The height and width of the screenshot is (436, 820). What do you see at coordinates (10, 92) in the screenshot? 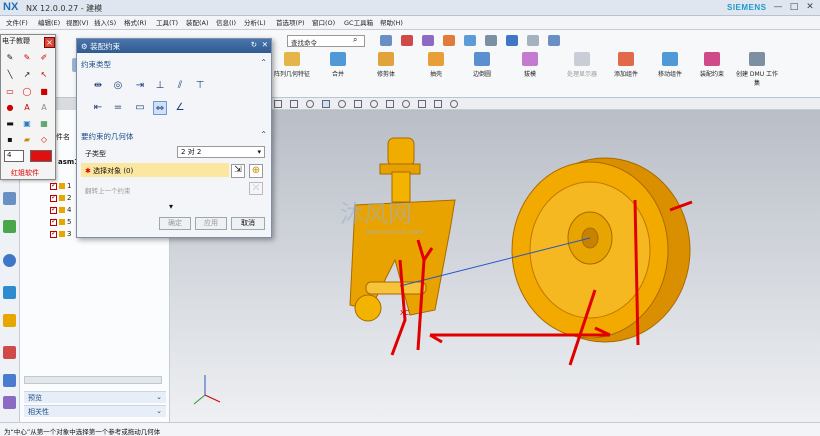
I see `rectangle-icon: ▭` at bounding box center [10, 92].